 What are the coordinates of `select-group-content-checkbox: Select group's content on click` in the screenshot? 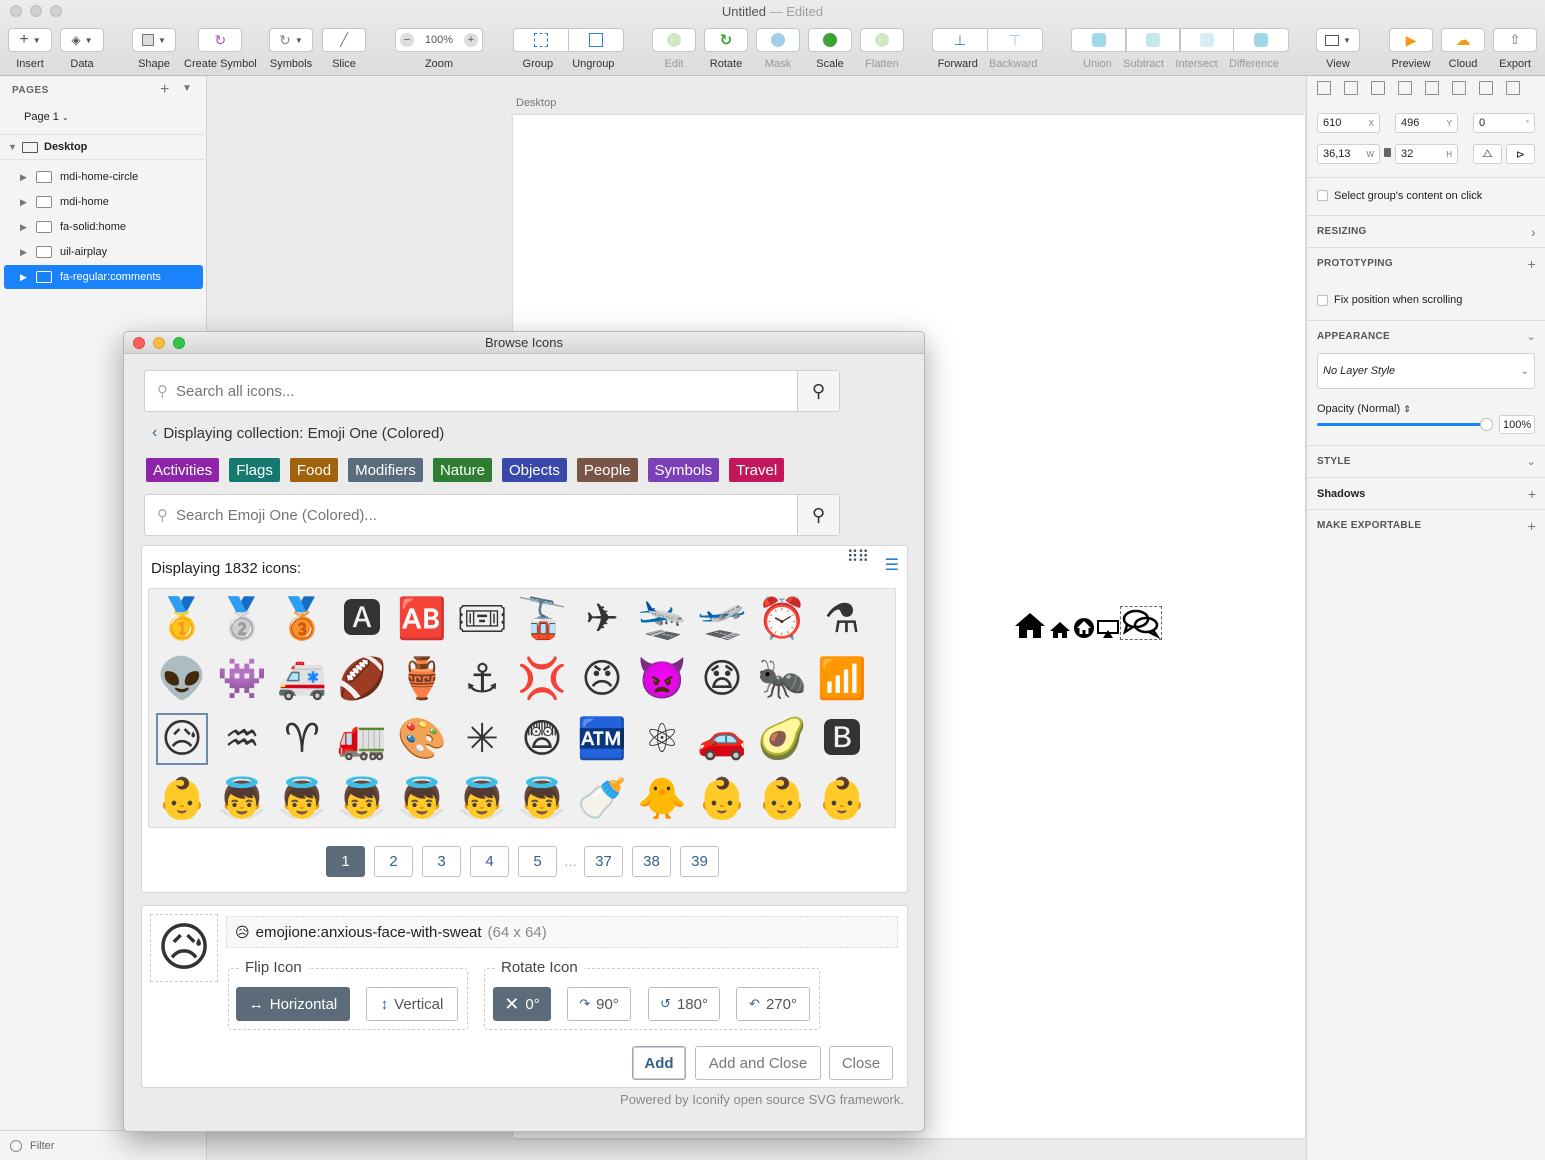 It's located at (1399, 196).